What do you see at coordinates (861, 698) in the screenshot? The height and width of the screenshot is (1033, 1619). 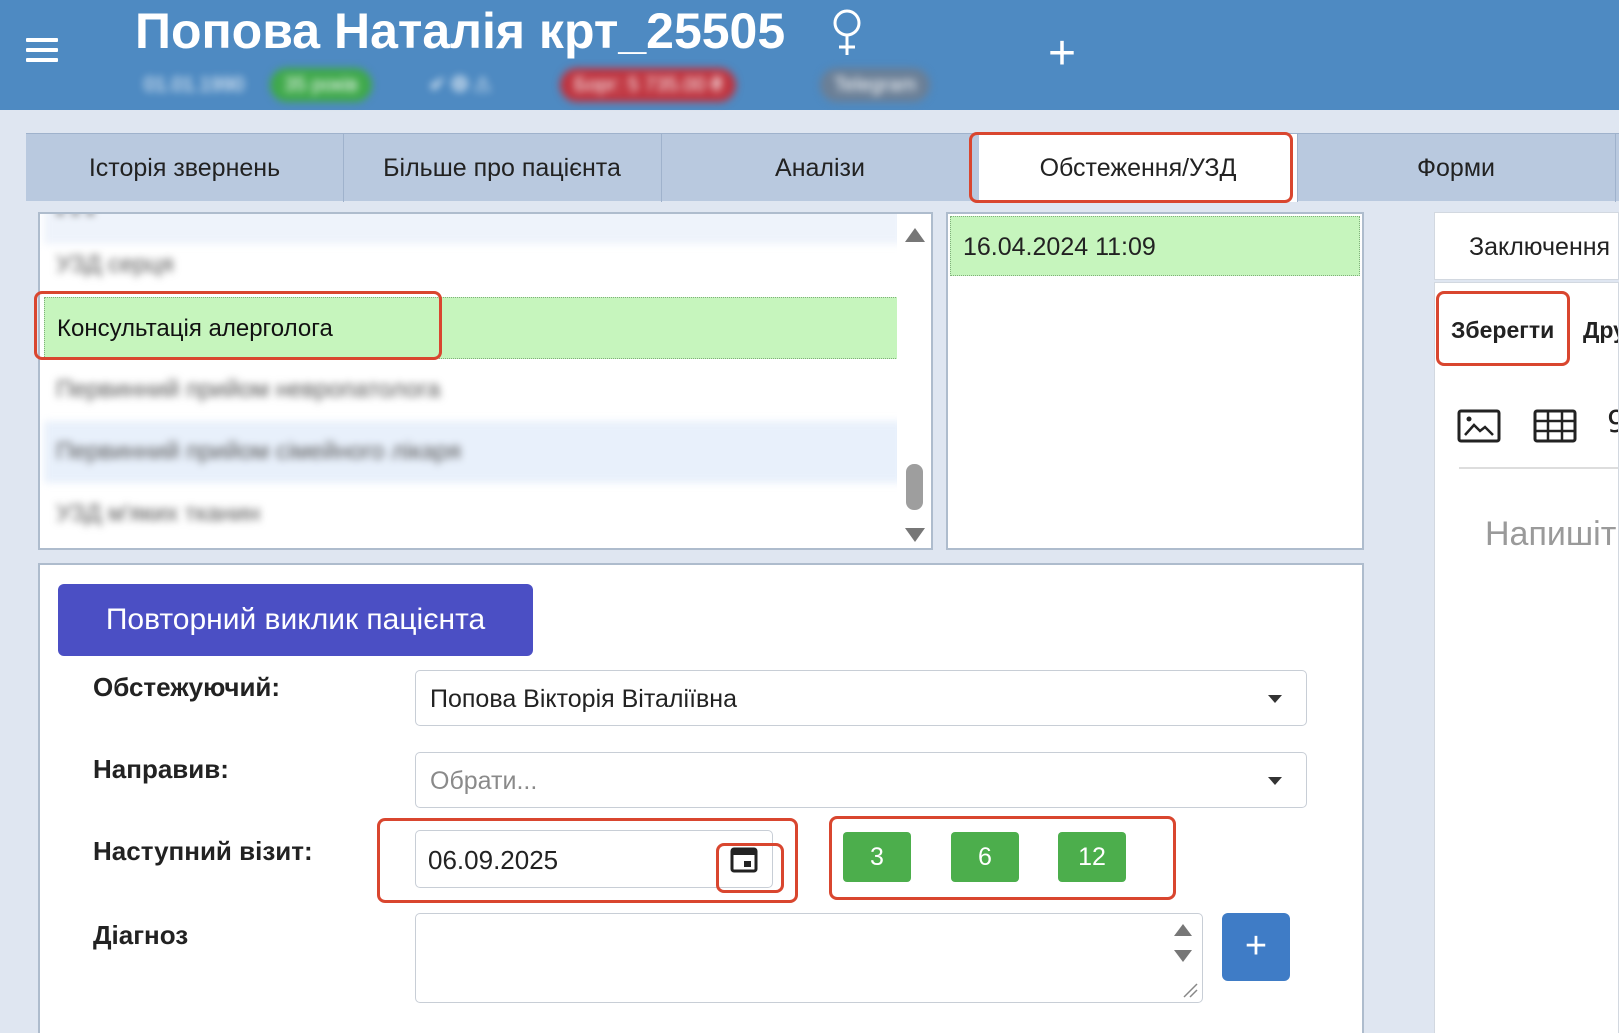 I see `examiner-select: Попова Вікторія Віталіївна` at bounding box center [861, 698].